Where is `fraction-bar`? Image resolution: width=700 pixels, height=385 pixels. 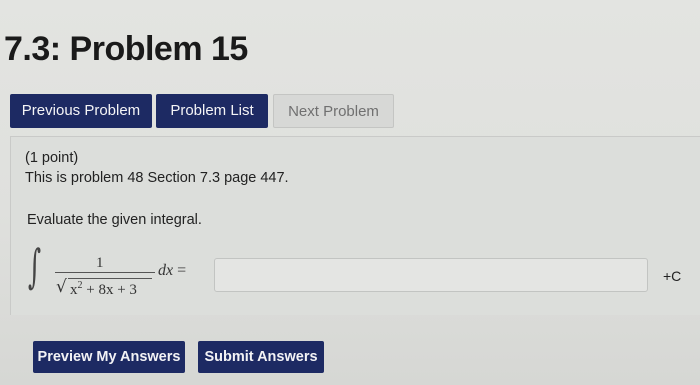 fraction-bar is located at coordinates (105, 272).